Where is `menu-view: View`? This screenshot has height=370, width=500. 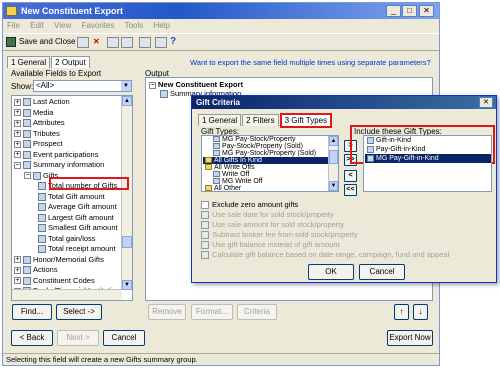
menu-view: View is located at coordinates (62, 25).